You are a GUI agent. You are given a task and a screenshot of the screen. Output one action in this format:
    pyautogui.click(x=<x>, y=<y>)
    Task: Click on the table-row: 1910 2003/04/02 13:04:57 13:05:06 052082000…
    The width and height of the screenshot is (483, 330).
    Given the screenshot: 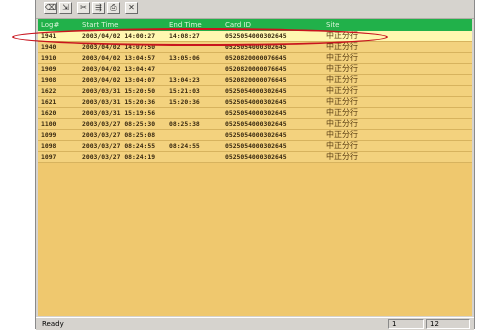 What is the action you would take?
    pyautogui.click(x=255, y=58)
    